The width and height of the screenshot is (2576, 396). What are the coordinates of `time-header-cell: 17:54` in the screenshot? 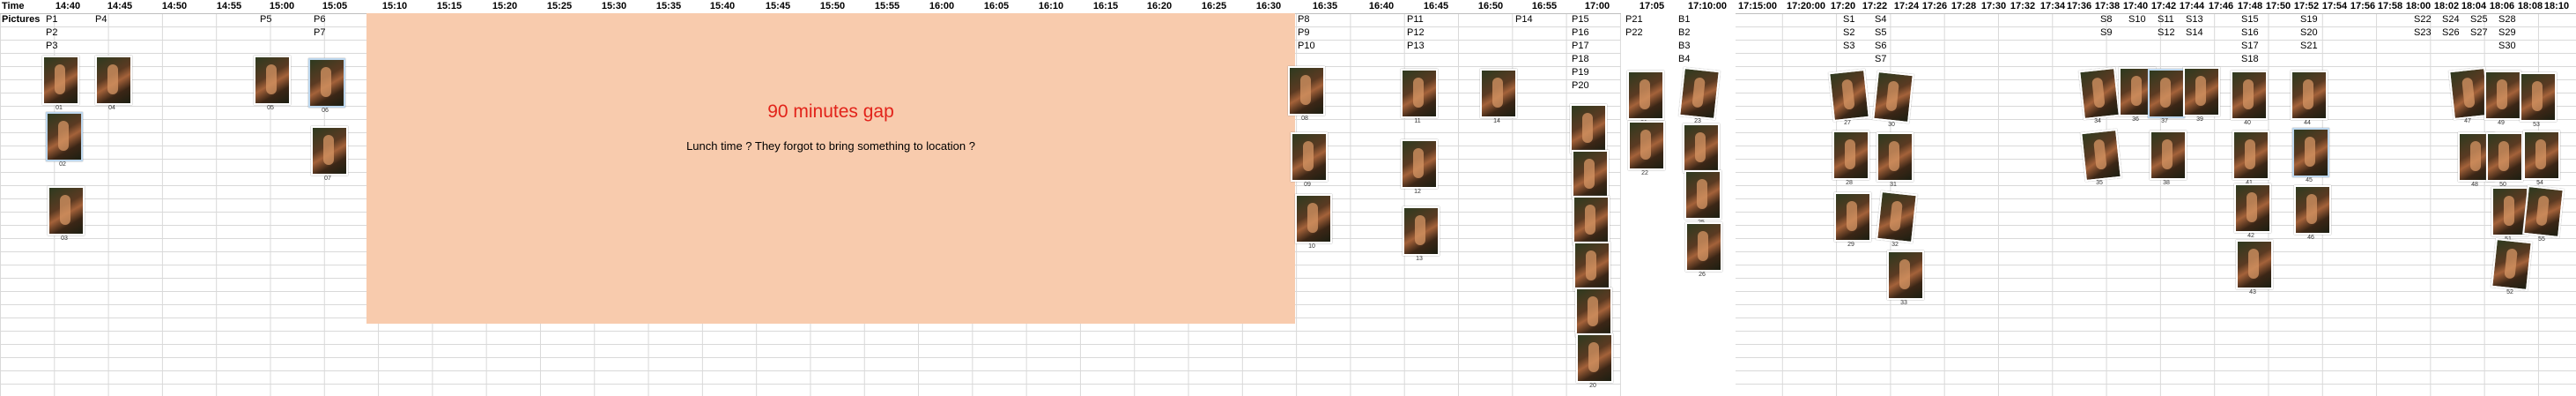 It's located at (2334, 6).